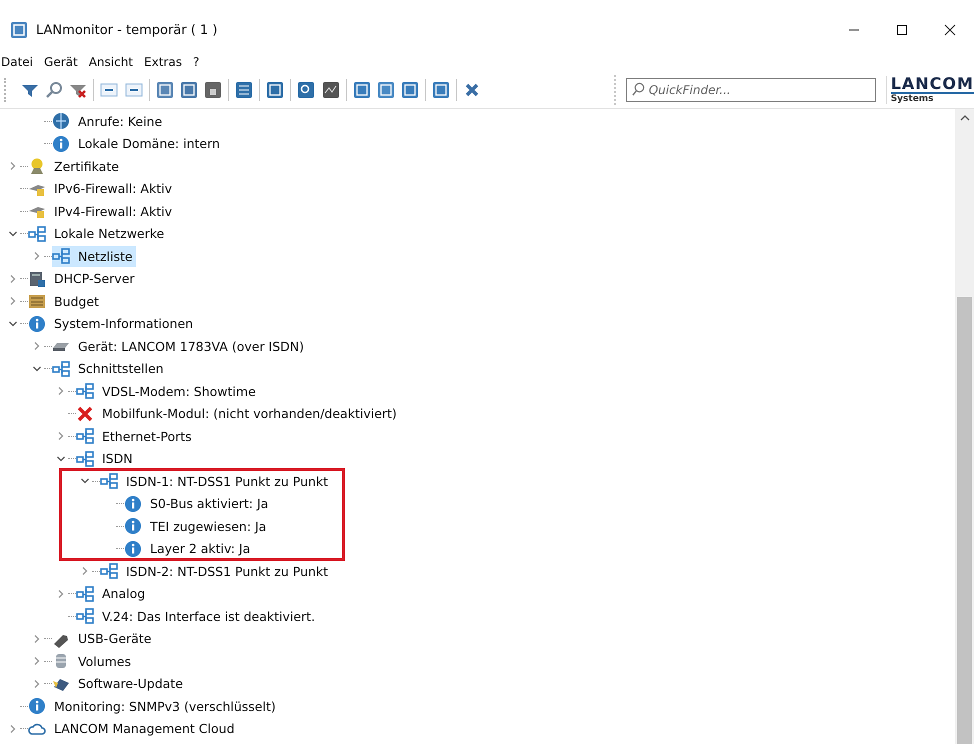 The height and width of the screenshot is (744, 974). I want to click on error-cross-icon, so click(85, 413).